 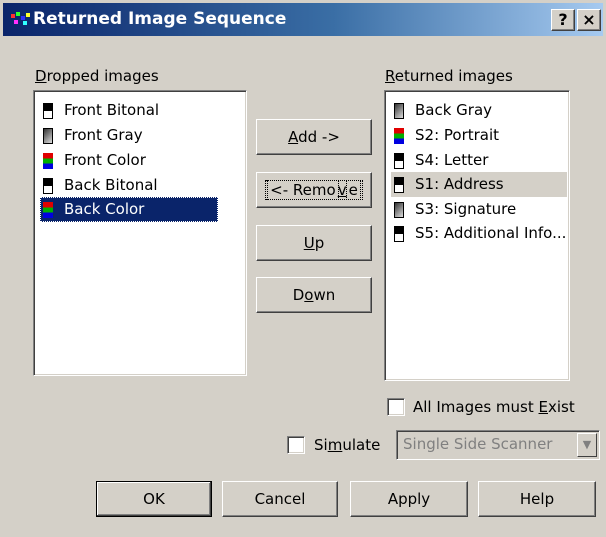 What do you see at coordinates (537, 499) in the screenshot?
I see `help-button: Help` at bounding box center [537, 499].